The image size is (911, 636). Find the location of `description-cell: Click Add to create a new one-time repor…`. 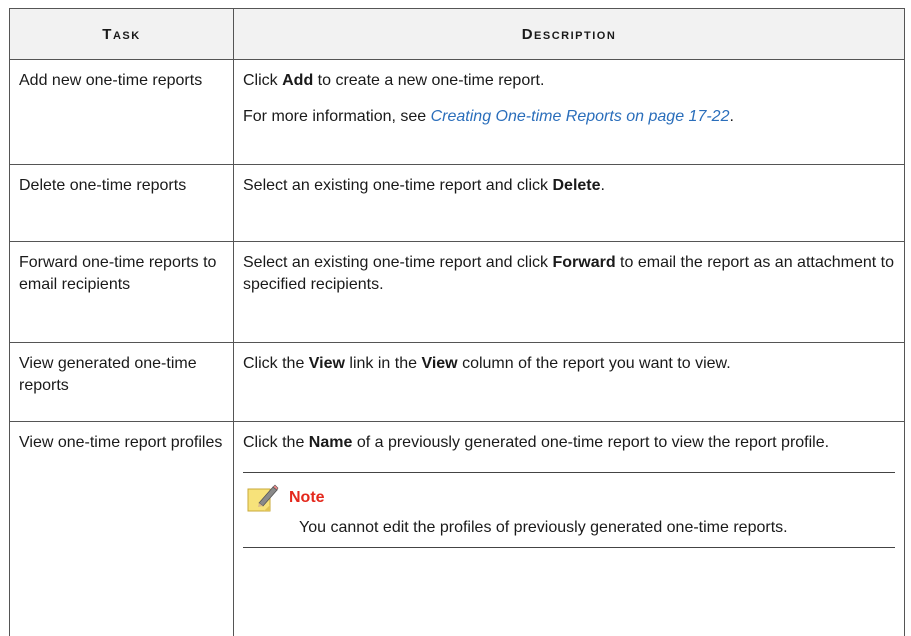

description-cell: Click Add to create a new one-time repor… is located at coordinates (569, 112).